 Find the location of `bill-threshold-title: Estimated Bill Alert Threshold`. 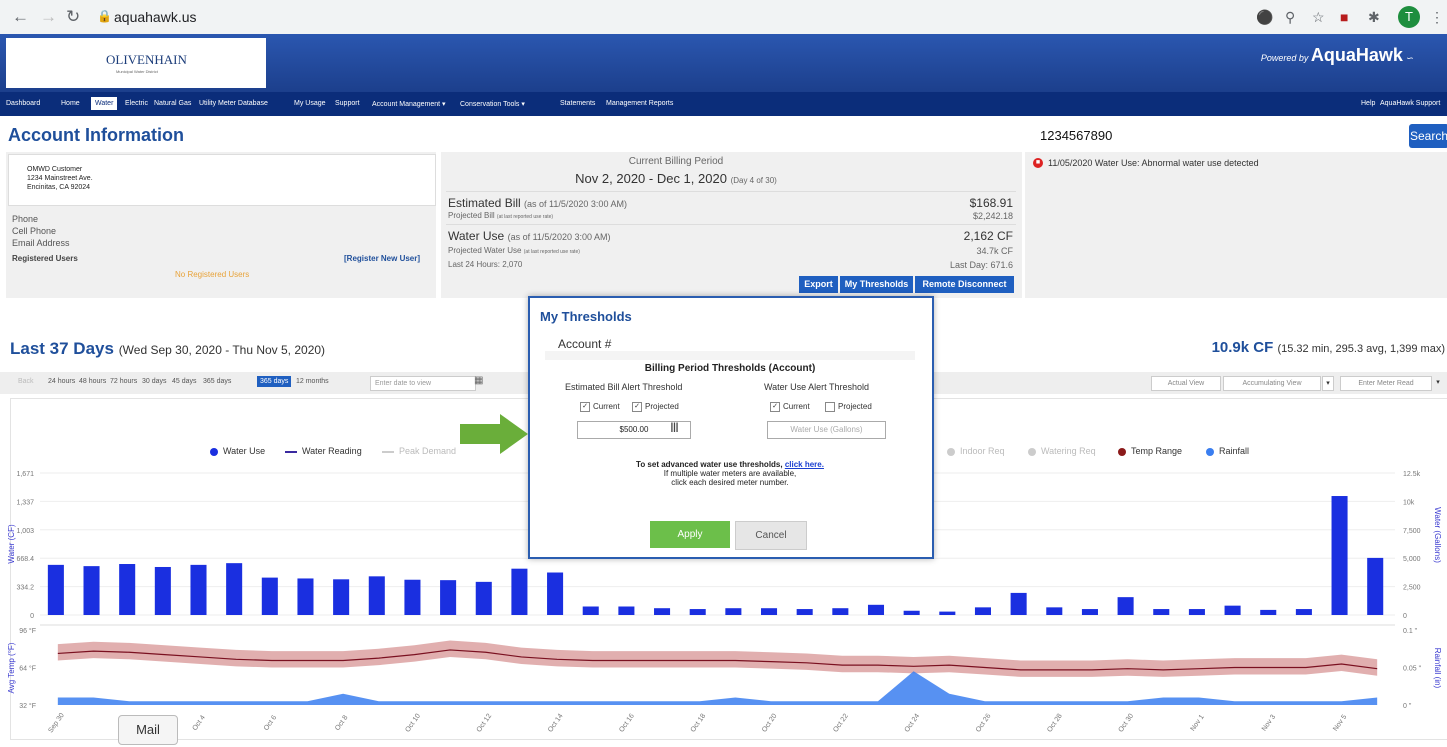

bill-threshold-title: Estimated Bill Alert Threshold is located at coordinates (624, 387).